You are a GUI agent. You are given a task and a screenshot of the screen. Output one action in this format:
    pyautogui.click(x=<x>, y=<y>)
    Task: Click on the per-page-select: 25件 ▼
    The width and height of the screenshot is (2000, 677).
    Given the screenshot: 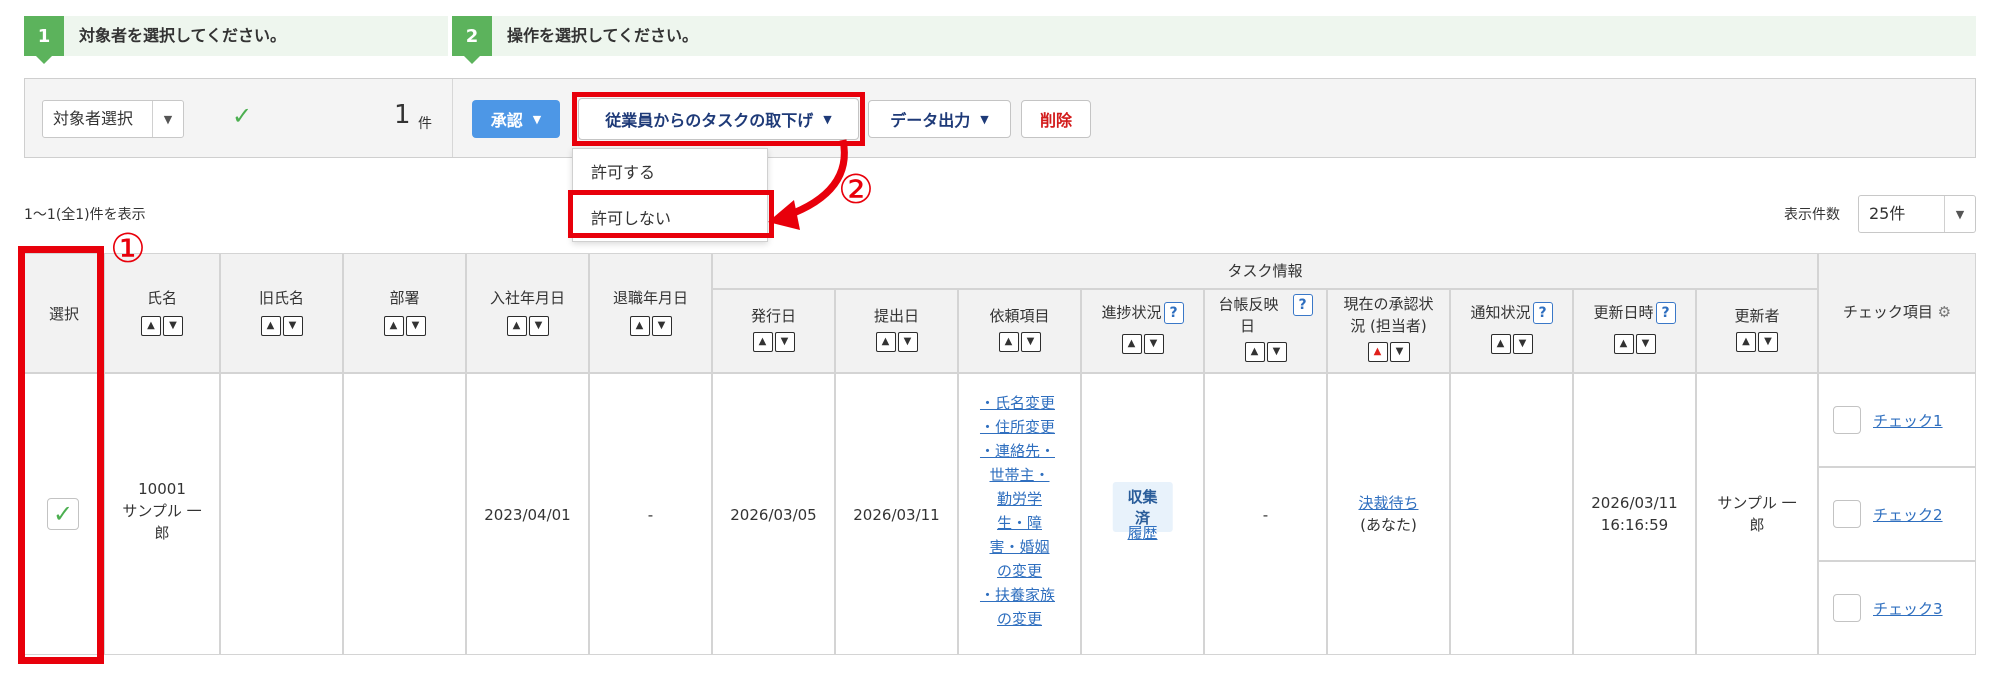 What is the action you would take?
    pyautogui.click(x=1917, y=214)
    